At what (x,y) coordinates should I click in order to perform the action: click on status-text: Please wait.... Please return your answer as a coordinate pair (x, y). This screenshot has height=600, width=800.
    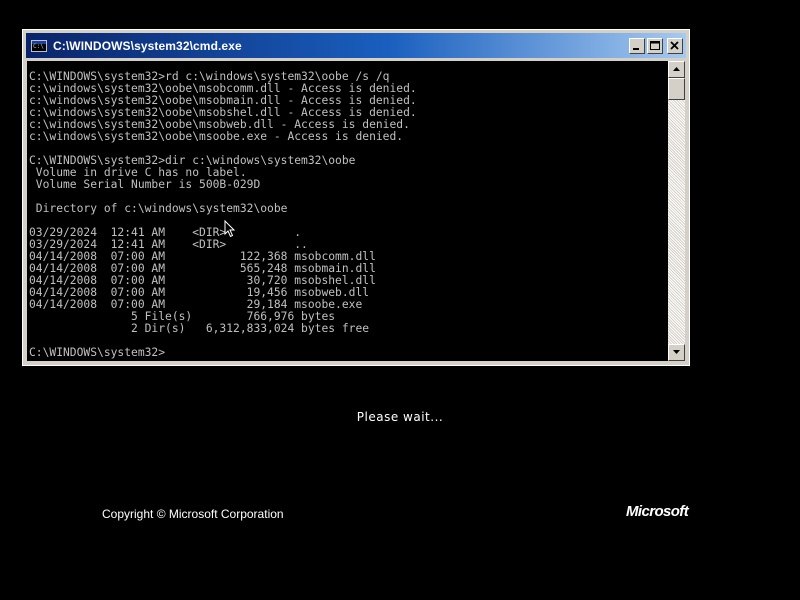
    Looking at the image, I should click on (400, 417).